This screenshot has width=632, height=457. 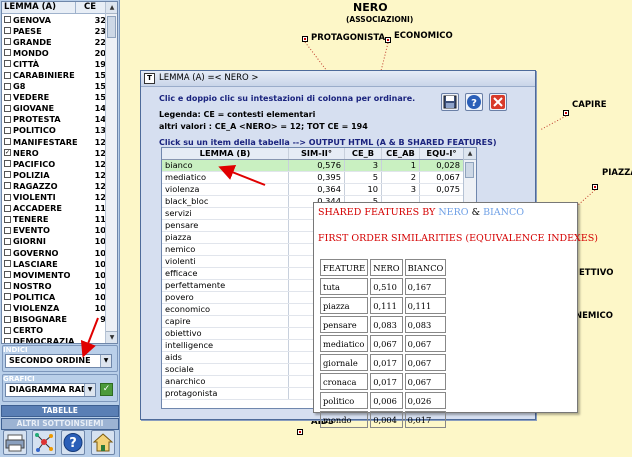 What do you see at coordinates (173, 261) in the screenshot?
I see `annotation-arrows` at bounding box center [173, 261].